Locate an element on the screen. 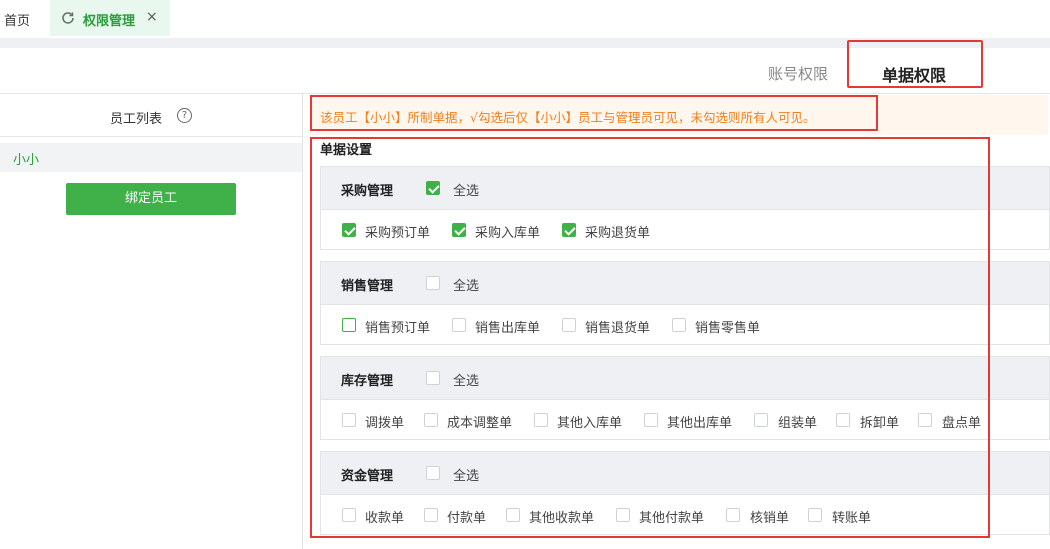 The height and width of the screenshot is (549, 1050). employee-list-item: 小小 is located at coordinates (151, 157).